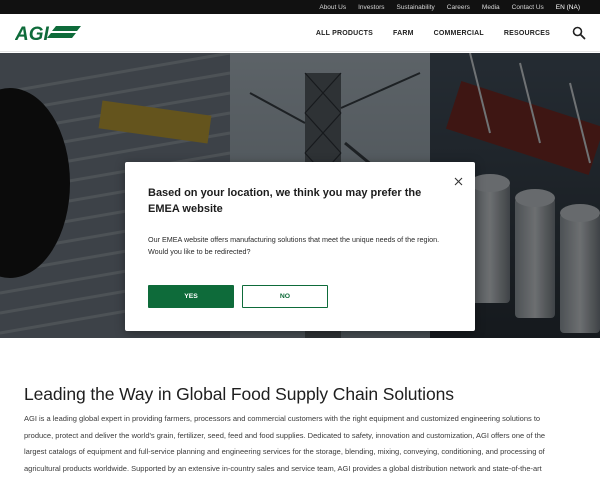 This screenshot has width=600, height=480. I want to click on agi-logo: AGI, so click(47, 34).